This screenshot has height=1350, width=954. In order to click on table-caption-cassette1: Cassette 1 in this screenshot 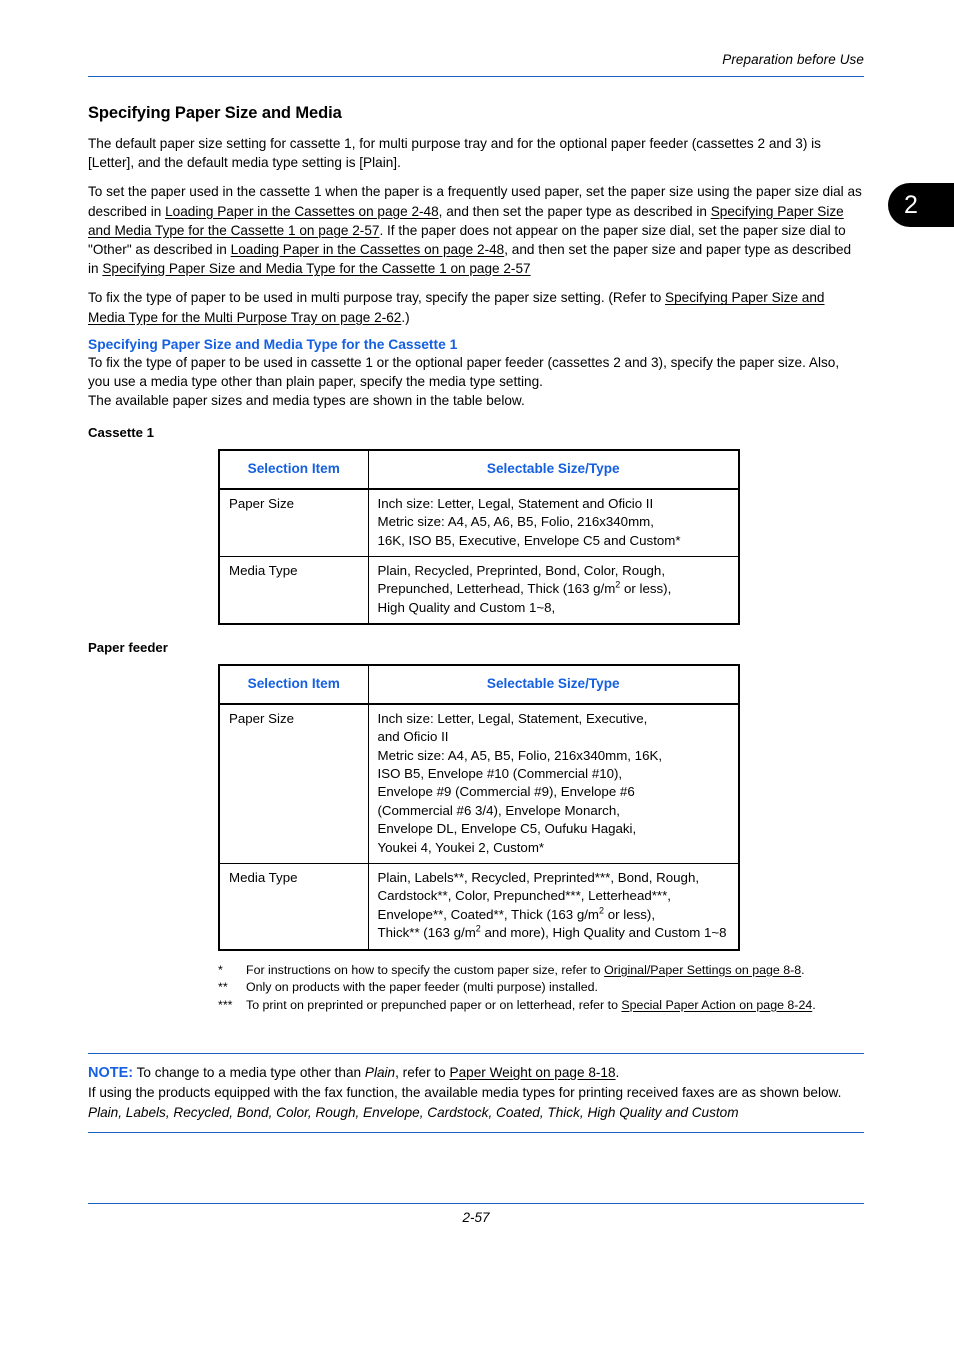, I will do `click(121, 433)`.